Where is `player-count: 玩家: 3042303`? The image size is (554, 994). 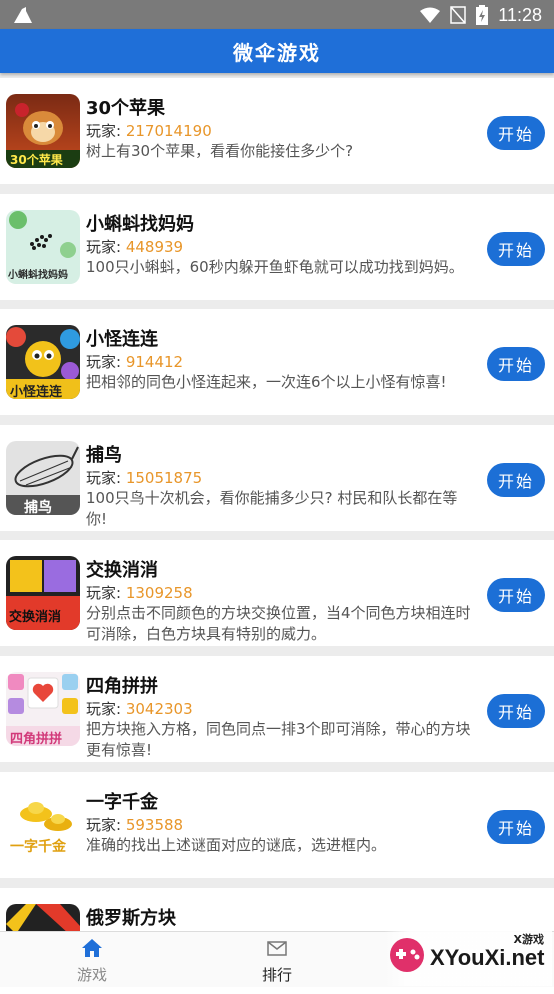
player-count: 玩家: 3042303 is located at coordinates (139, 708).